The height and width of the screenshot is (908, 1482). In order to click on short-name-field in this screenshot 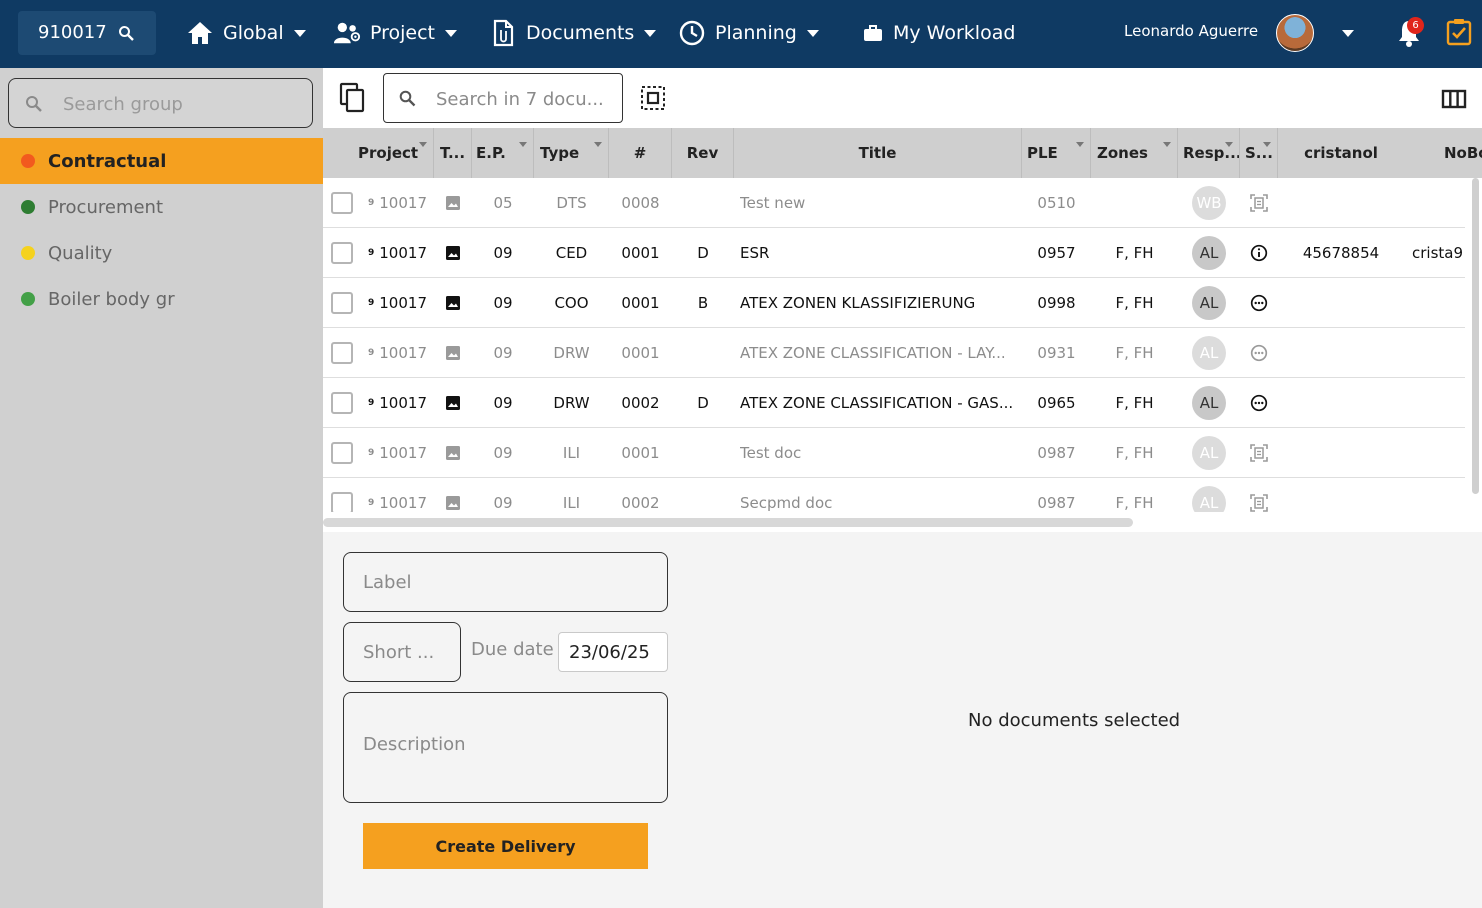, I will do `click(402, 652)`.